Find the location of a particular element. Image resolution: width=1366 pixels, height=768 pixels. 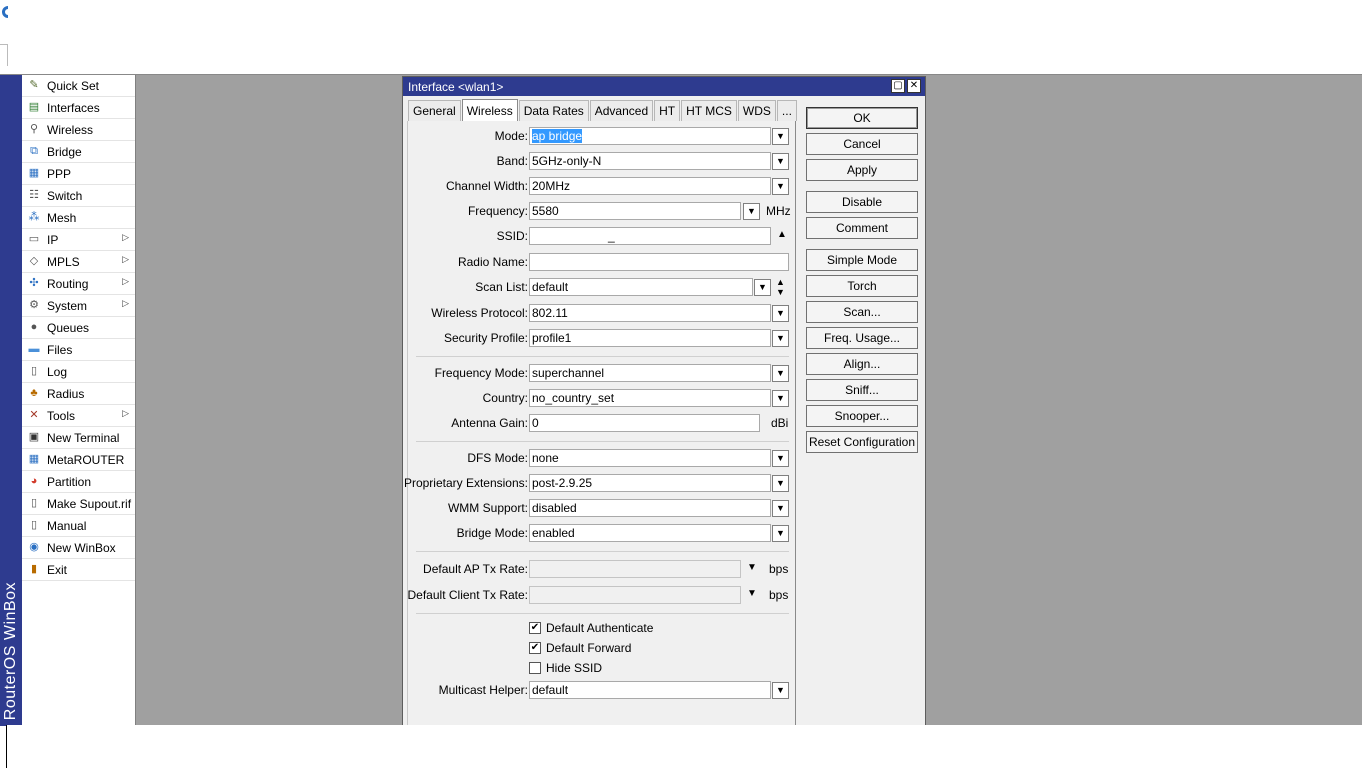

sidebar-item-mesh: ⁂ Mesh is located at coordinates (78, 218).